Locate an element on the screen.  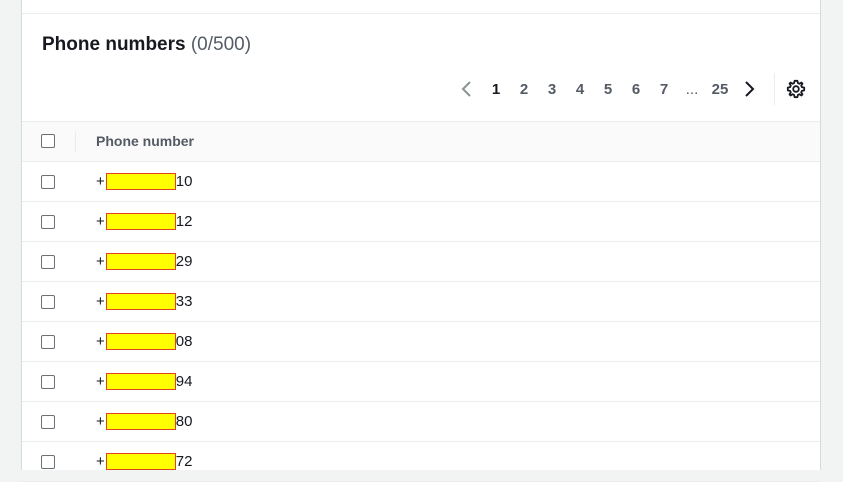
page-2-button: 2 is located at coordinates (524, 89).